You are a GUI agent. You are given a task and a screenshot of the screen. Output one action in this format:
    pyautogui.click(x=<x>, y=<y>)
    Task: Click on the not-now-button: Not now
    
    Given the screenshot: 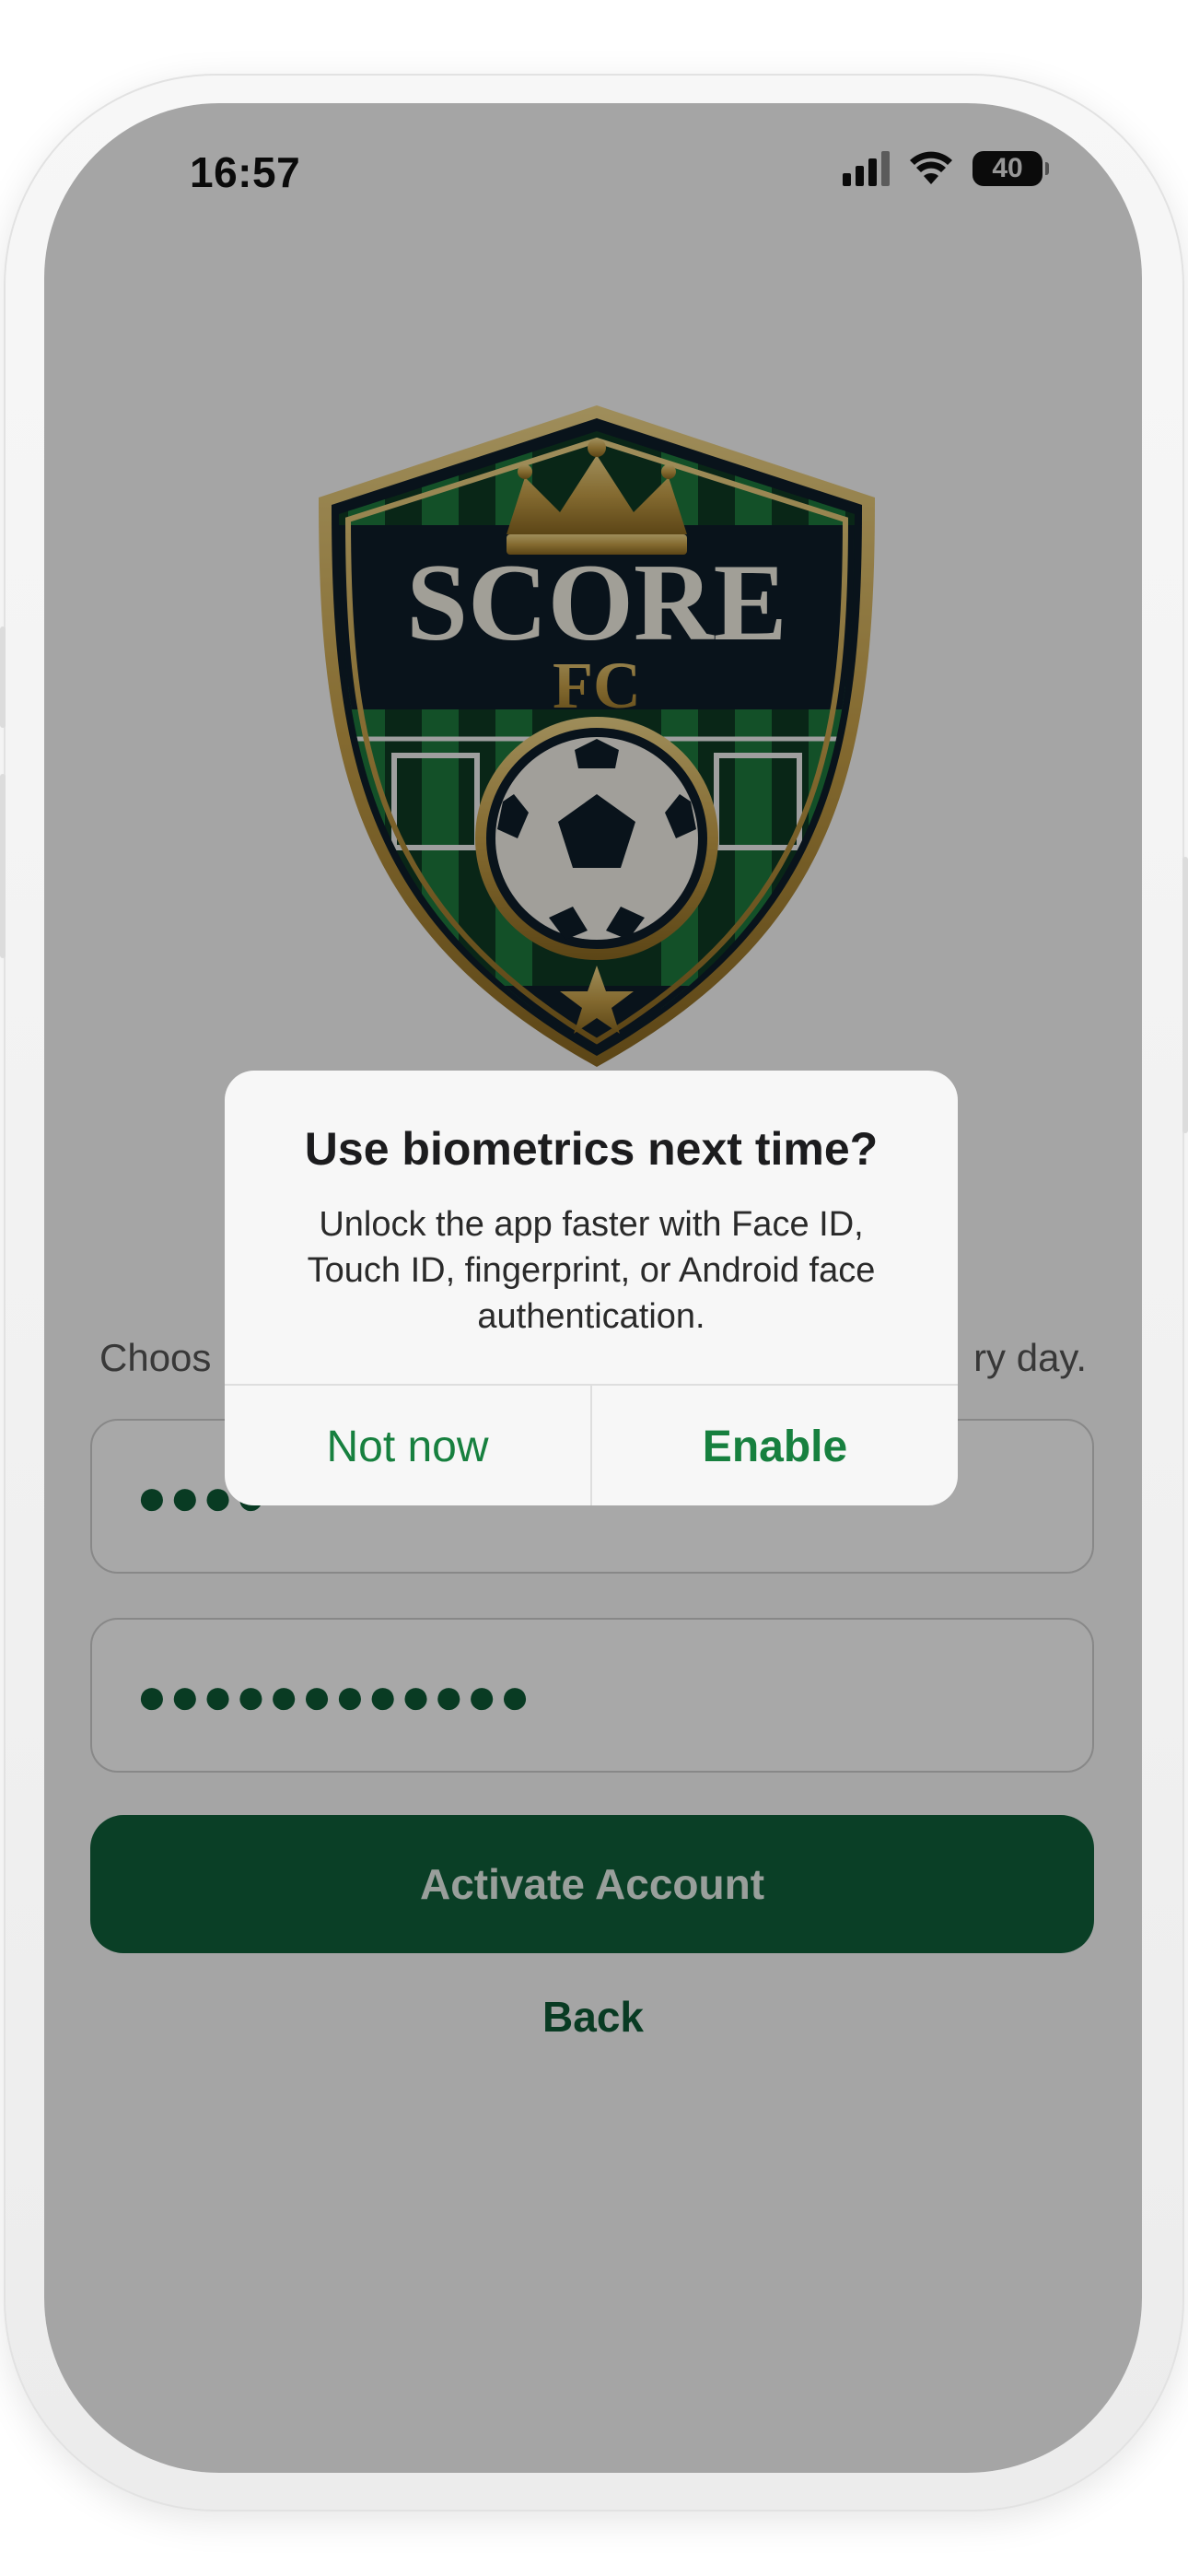 What is the action you would take?
    pyautogui.click(x=407, y=1445)
    